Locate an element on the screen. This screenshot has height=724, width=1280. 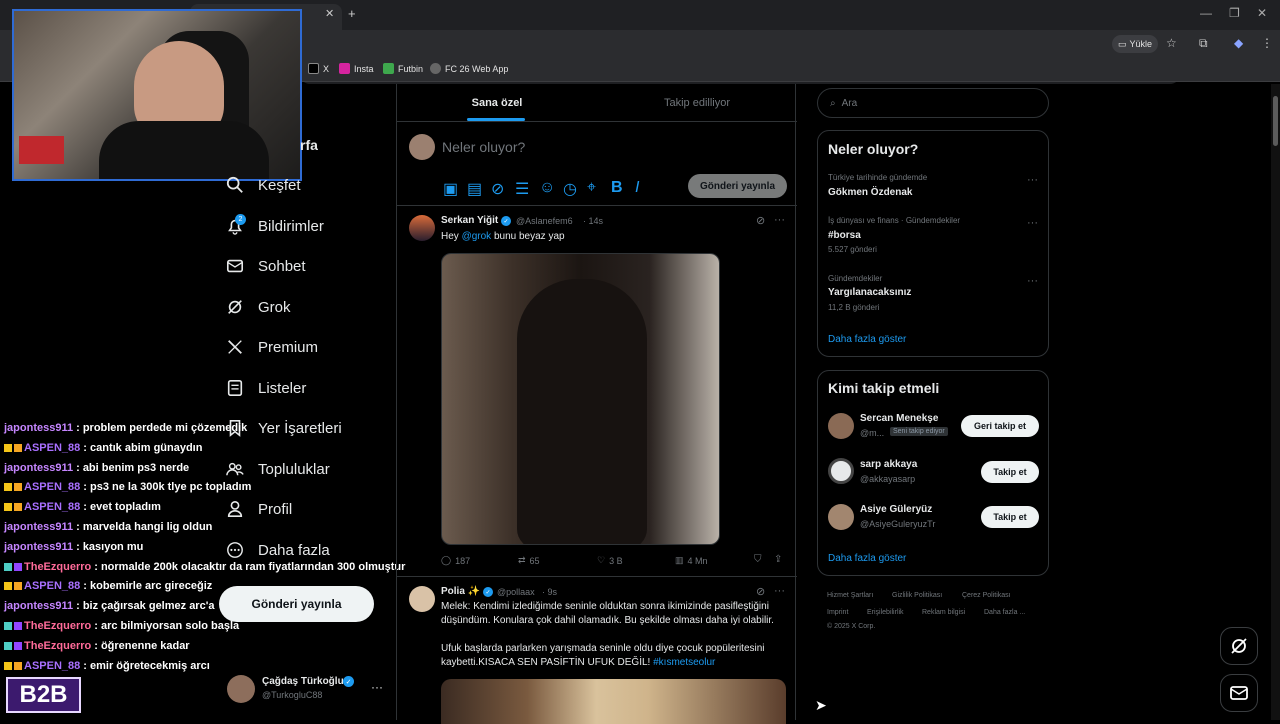
tab-close-icon: ✕ is located at coordinates (329, 13).